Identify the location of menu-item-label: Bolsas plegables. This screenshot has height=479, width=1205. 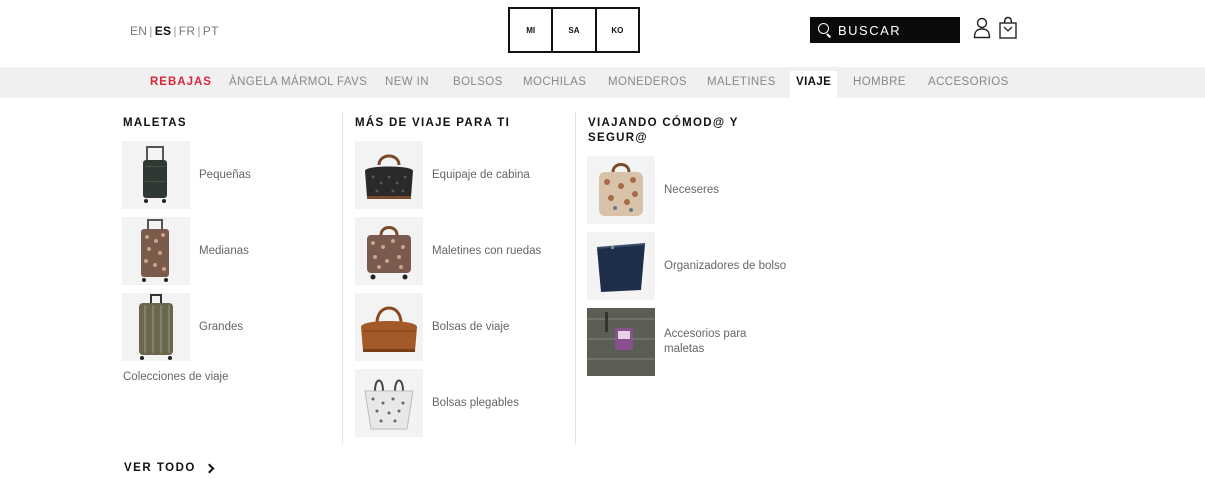
(475, 402).